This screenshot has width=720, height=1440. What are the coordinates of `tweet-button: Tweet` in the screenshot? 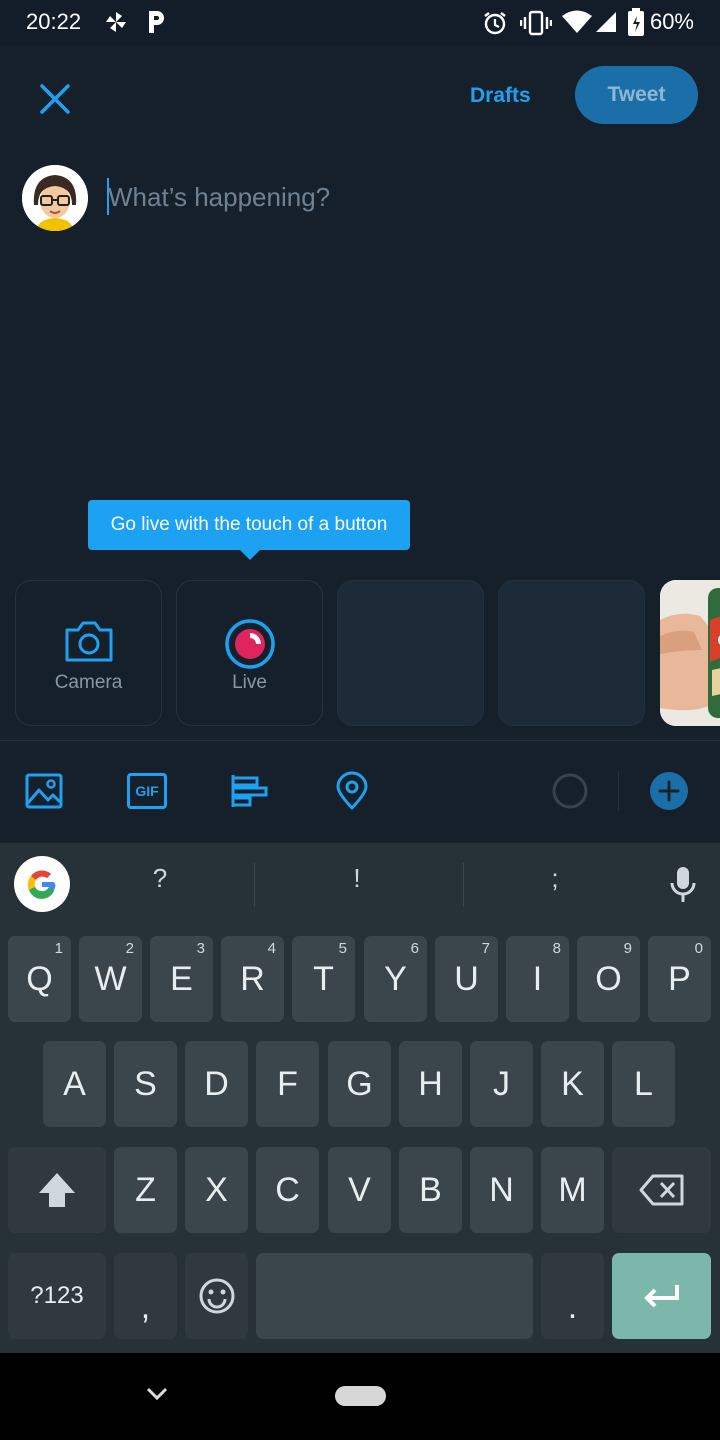 It's located at (636, 95).